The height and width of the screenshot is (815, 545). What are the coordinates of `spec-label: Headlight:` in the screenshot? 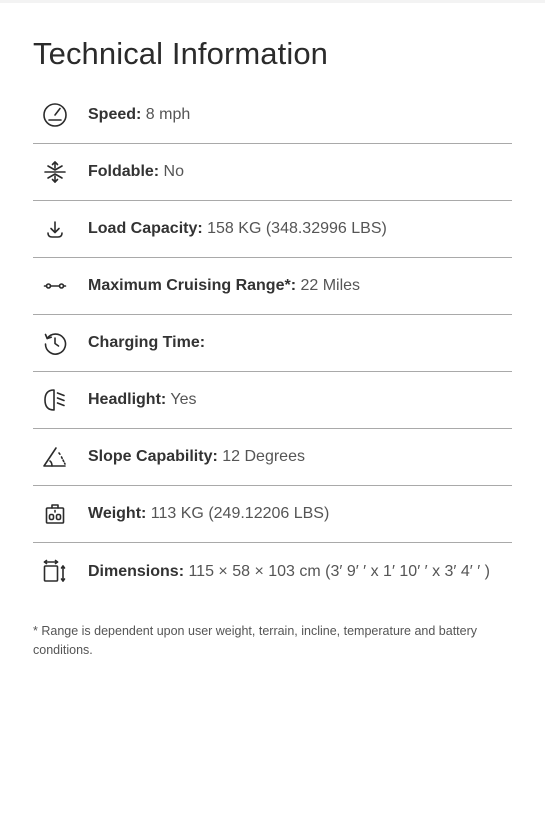 It's located at (127, 399).